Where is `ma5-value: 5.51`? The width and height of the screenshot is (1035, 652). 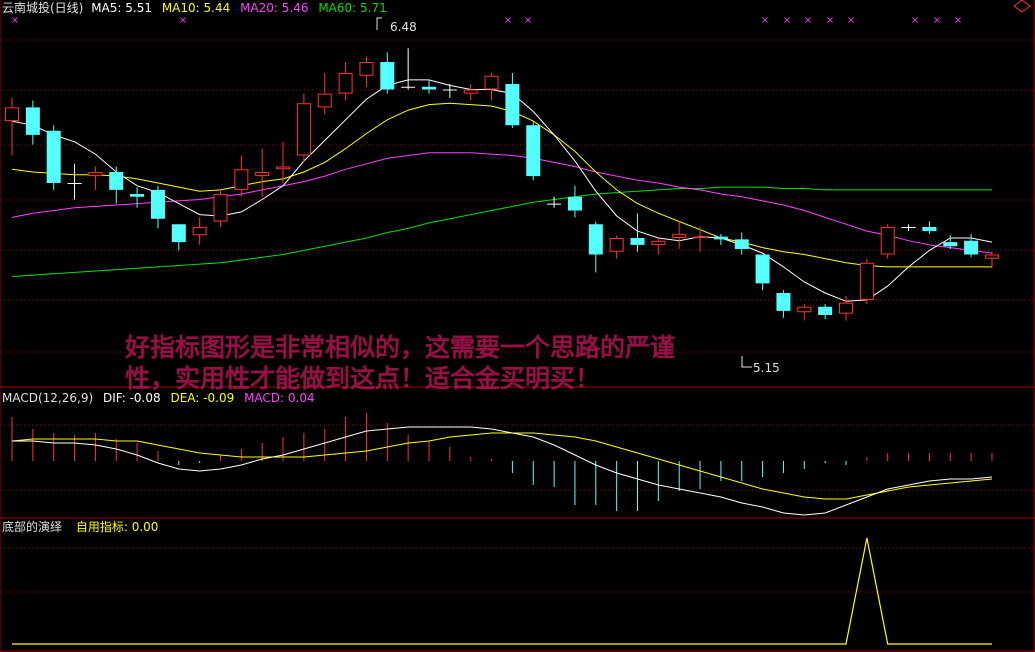 ma5-value: 5.51 is located at coordinates (138, 8).